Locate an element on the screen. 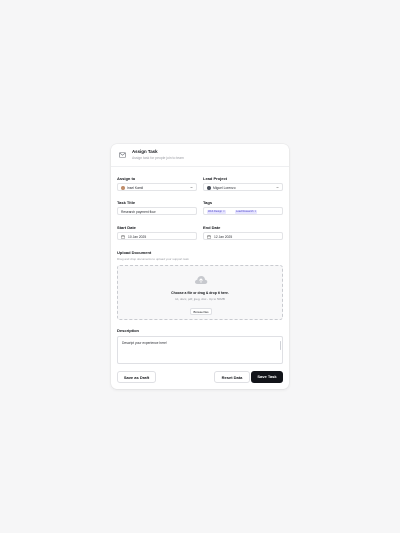 This screenshot has width=400, height=533. tag-label: Lead Research is located at coordinates (245, 211).